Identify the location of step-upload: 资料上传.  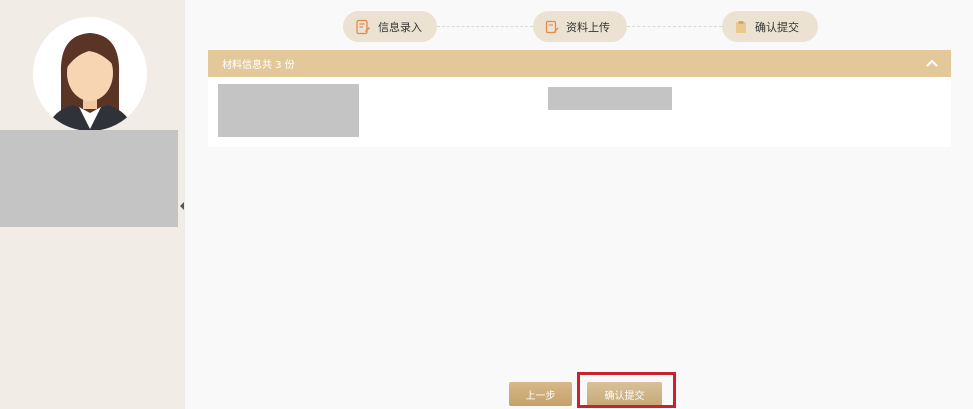
(580, 26).